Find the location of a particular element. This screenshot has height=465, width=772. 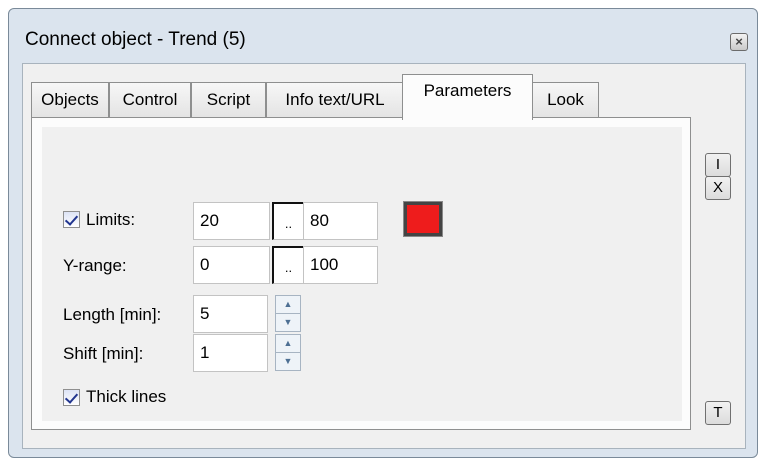

yrange-range-button: .. is located at coordinates (288, 265).